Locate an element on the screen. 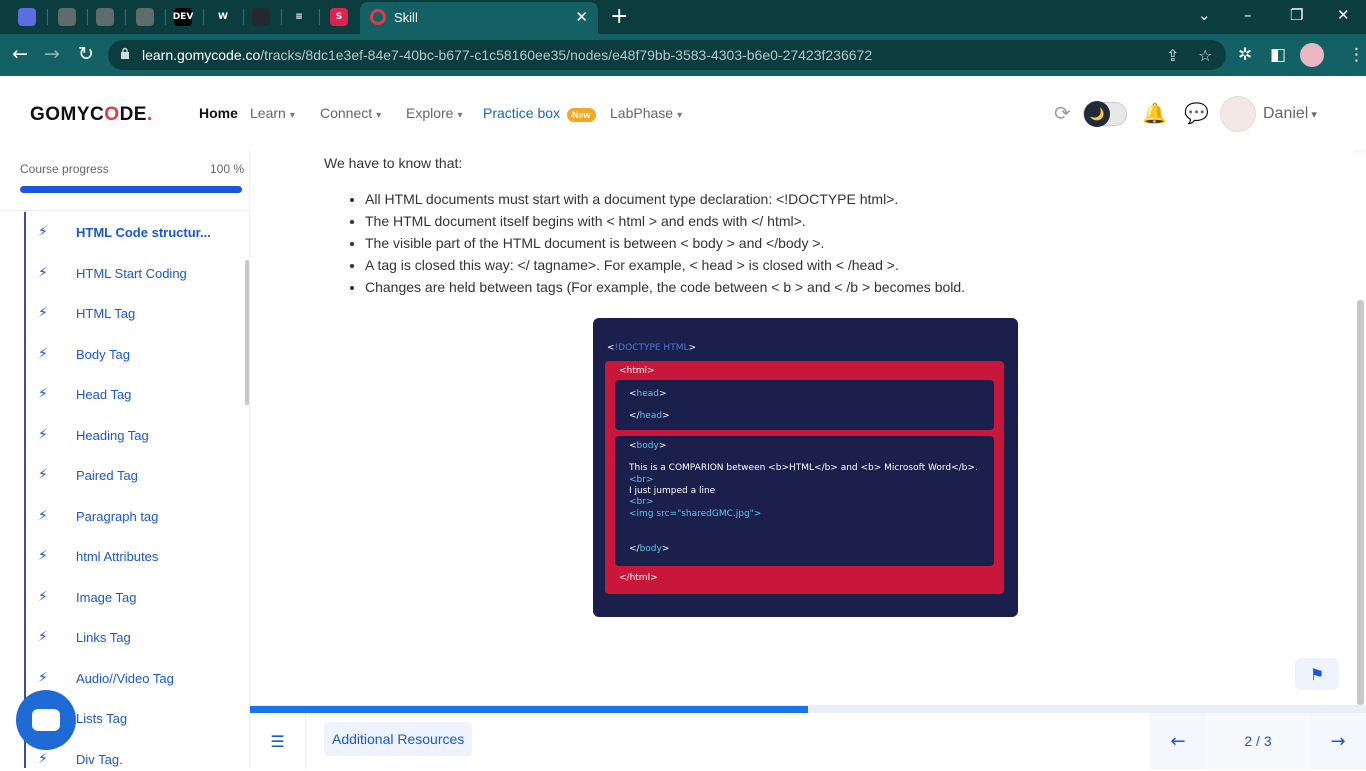 The height and width of the screenshot is (771, 1366). dev-icon: DEV is located at coordinates (183, 17).